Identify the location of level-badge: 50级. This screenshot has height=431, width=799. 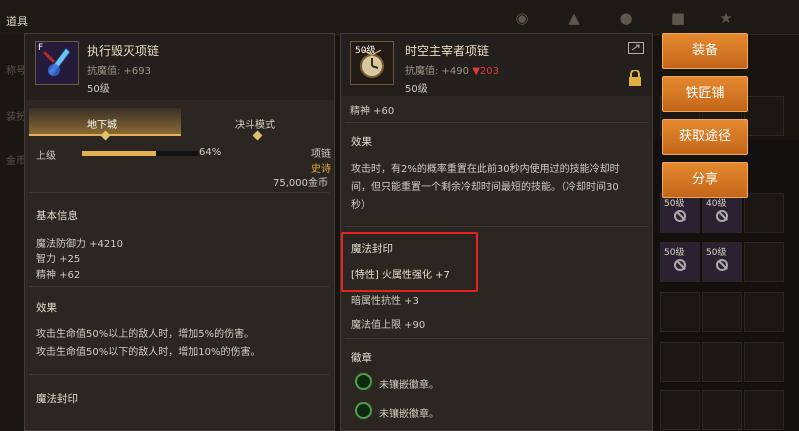
(365, 51).